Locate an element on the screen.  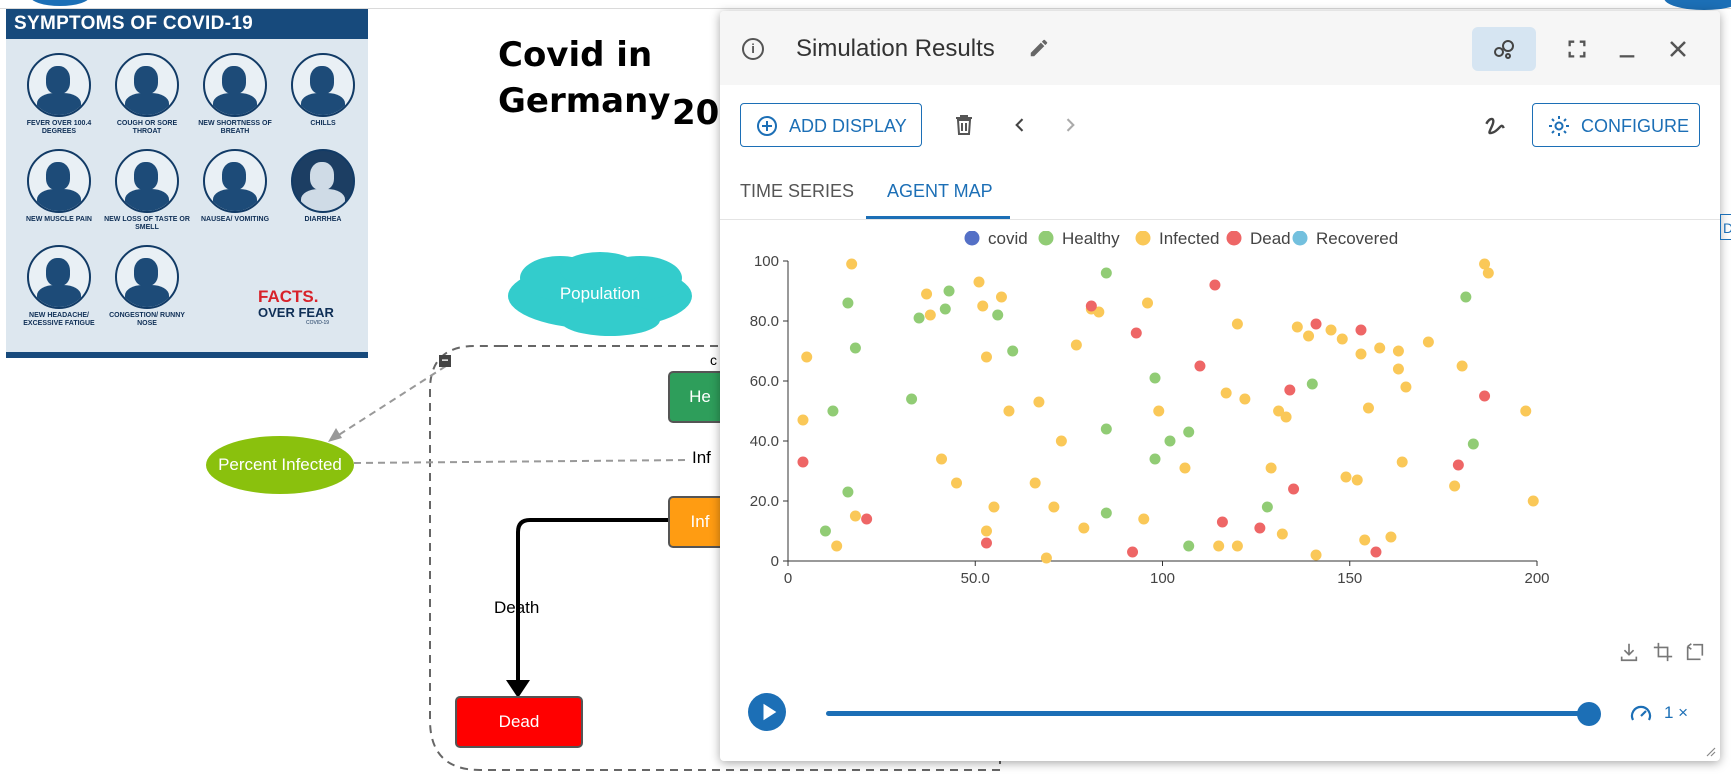
zoom-select-icon is located at coordinates (1663, 652).